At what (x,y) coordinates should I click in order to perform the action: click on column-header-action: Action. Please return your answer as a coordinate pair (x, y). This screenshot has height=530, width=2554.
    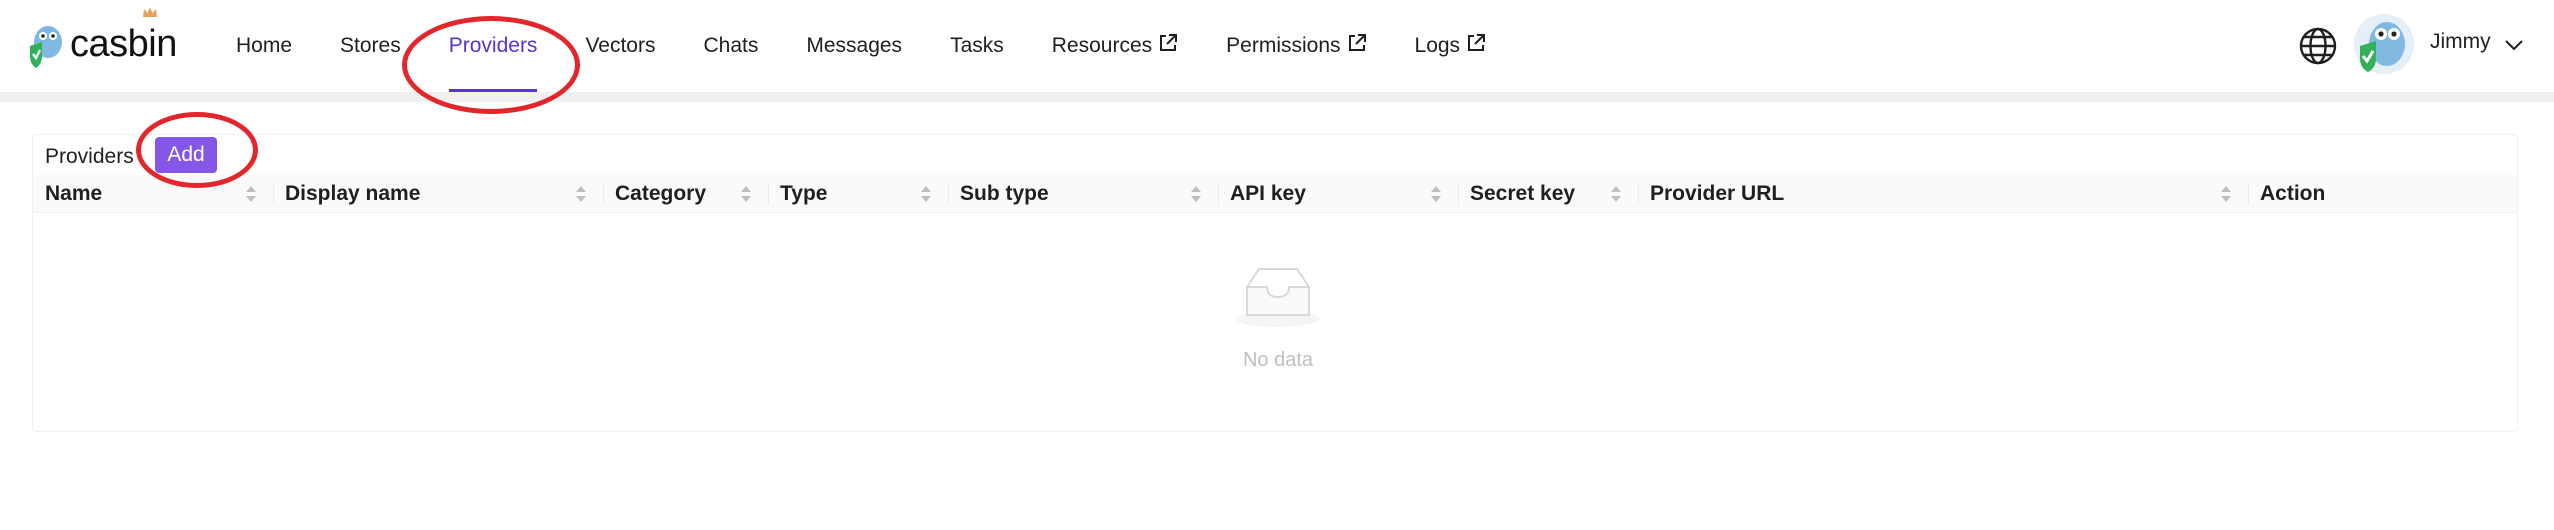
    Looking at the image, I should click on (2383, 194).